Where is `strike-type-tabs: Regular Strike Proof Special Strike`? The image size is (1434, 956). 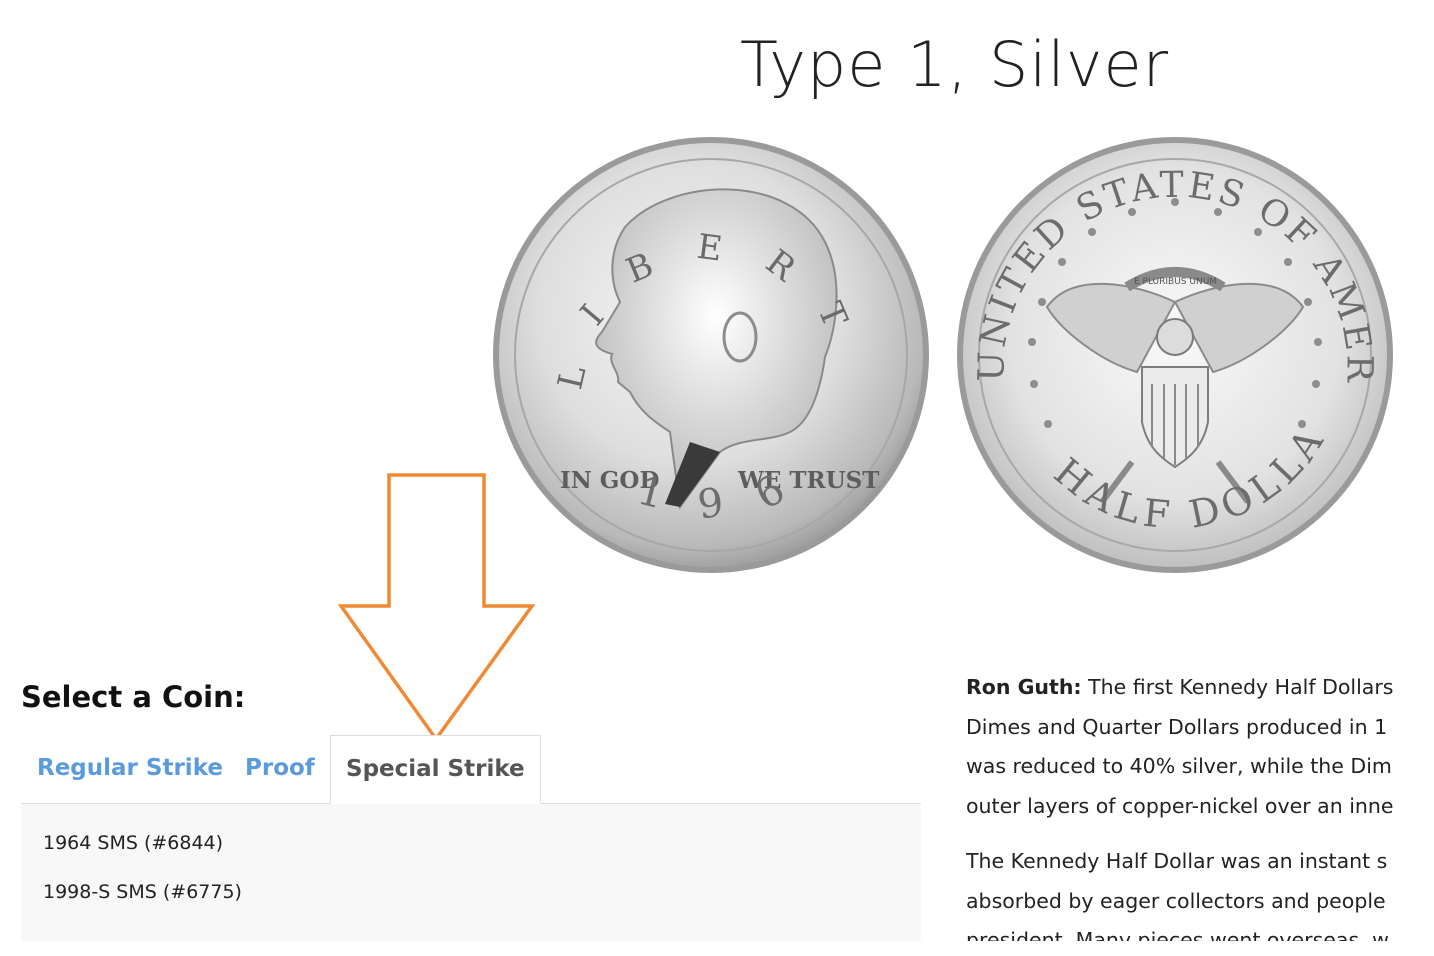
strike-type-tabs: Regular Strike Proof Special Strike is located at coordinates (471, 769).